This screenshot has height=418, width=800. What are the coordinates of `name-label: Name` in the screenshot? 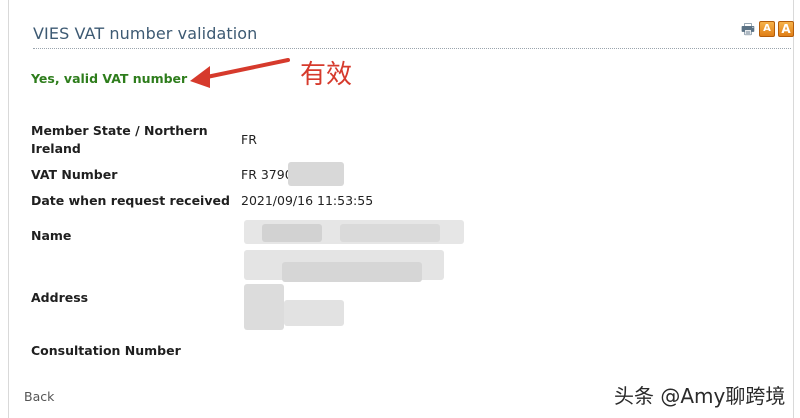 It's located at (51, 235).